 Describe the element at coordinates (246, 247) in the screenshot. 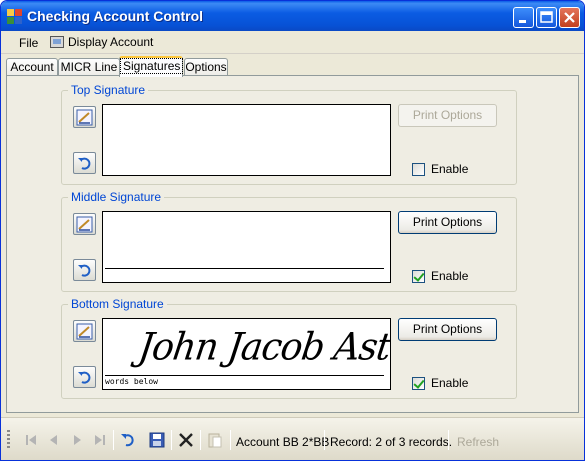

I see `middle-signature-box` at that location.